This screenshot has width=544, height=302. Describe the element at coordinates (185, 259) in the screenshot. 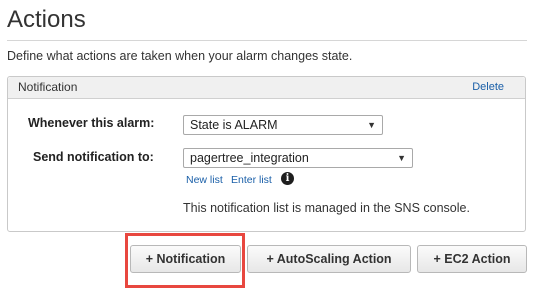

I see `add-notification-button: + Notification` at that location.